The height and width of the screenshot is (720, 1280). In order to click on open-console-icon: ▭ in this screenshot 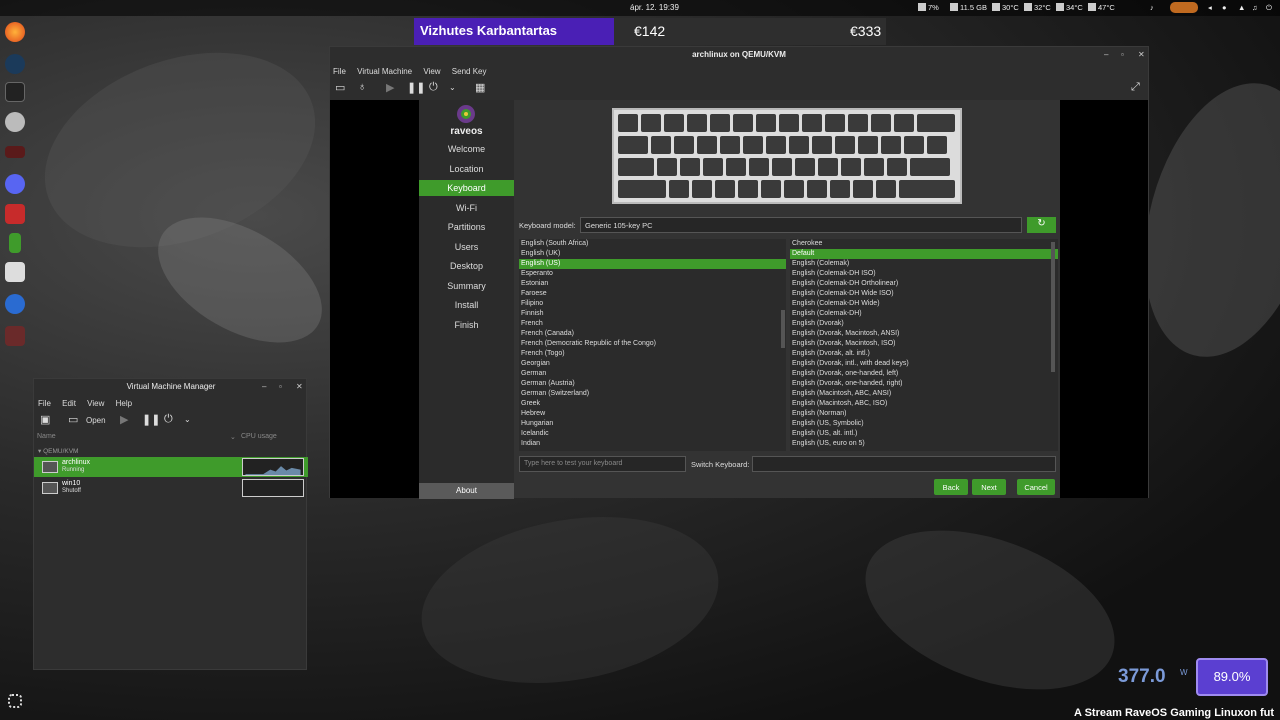, I will do `click(73, 419)`.